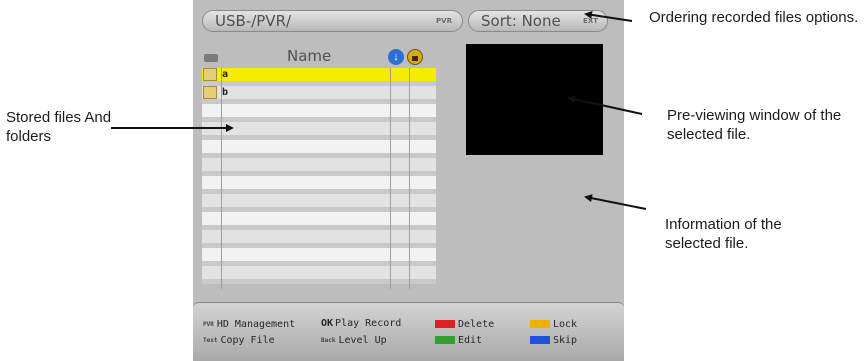  Describe the element at coordinates (605, 105) in the screenshot. I see `arrow-to-preview` at that location.